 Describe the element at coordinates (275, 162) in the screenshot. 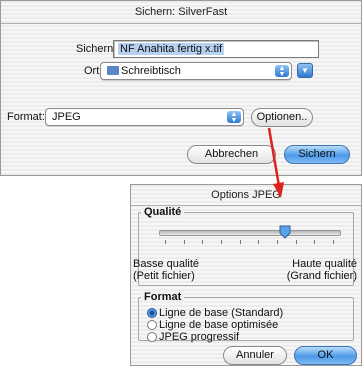

I see `annotation-arrow` at that location.